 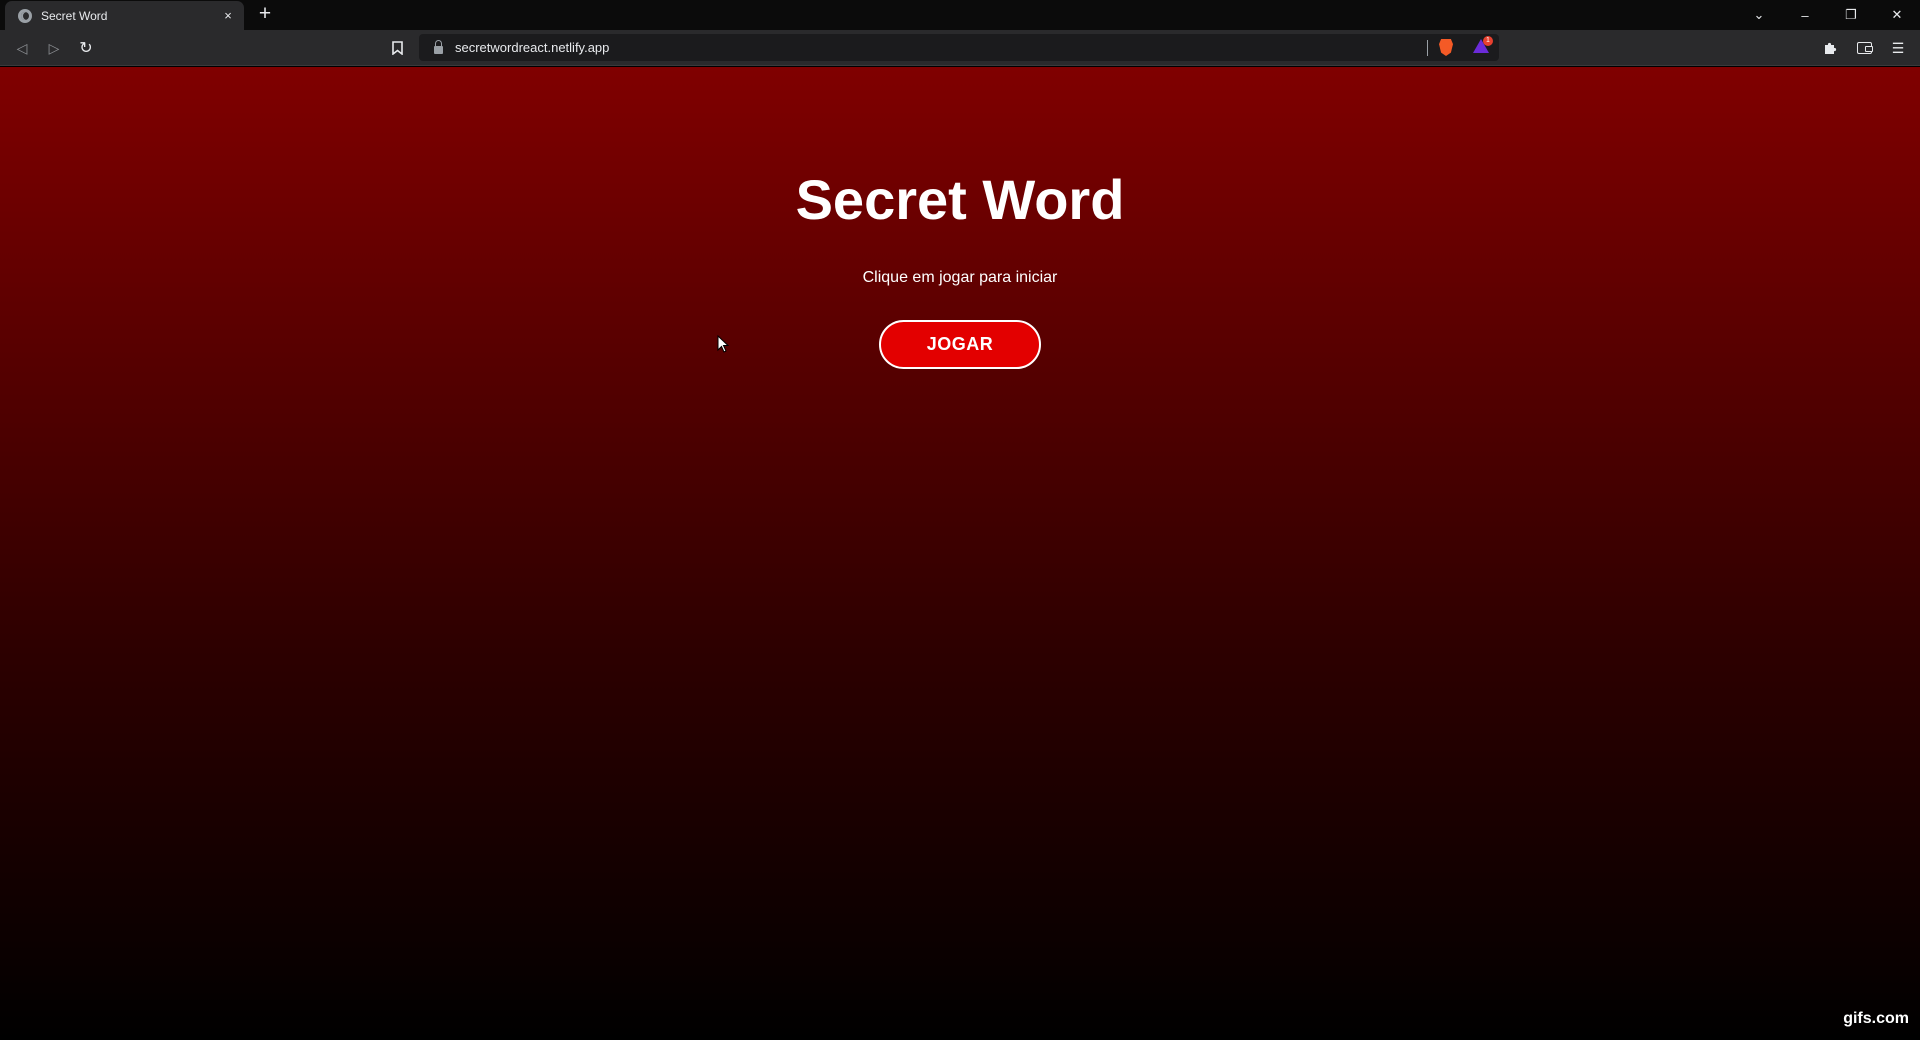 What do you see at coordinates (124, 15) in the screenshot?
I see `browser-tab: Secret Word ×` at bounding box center [124, 15].